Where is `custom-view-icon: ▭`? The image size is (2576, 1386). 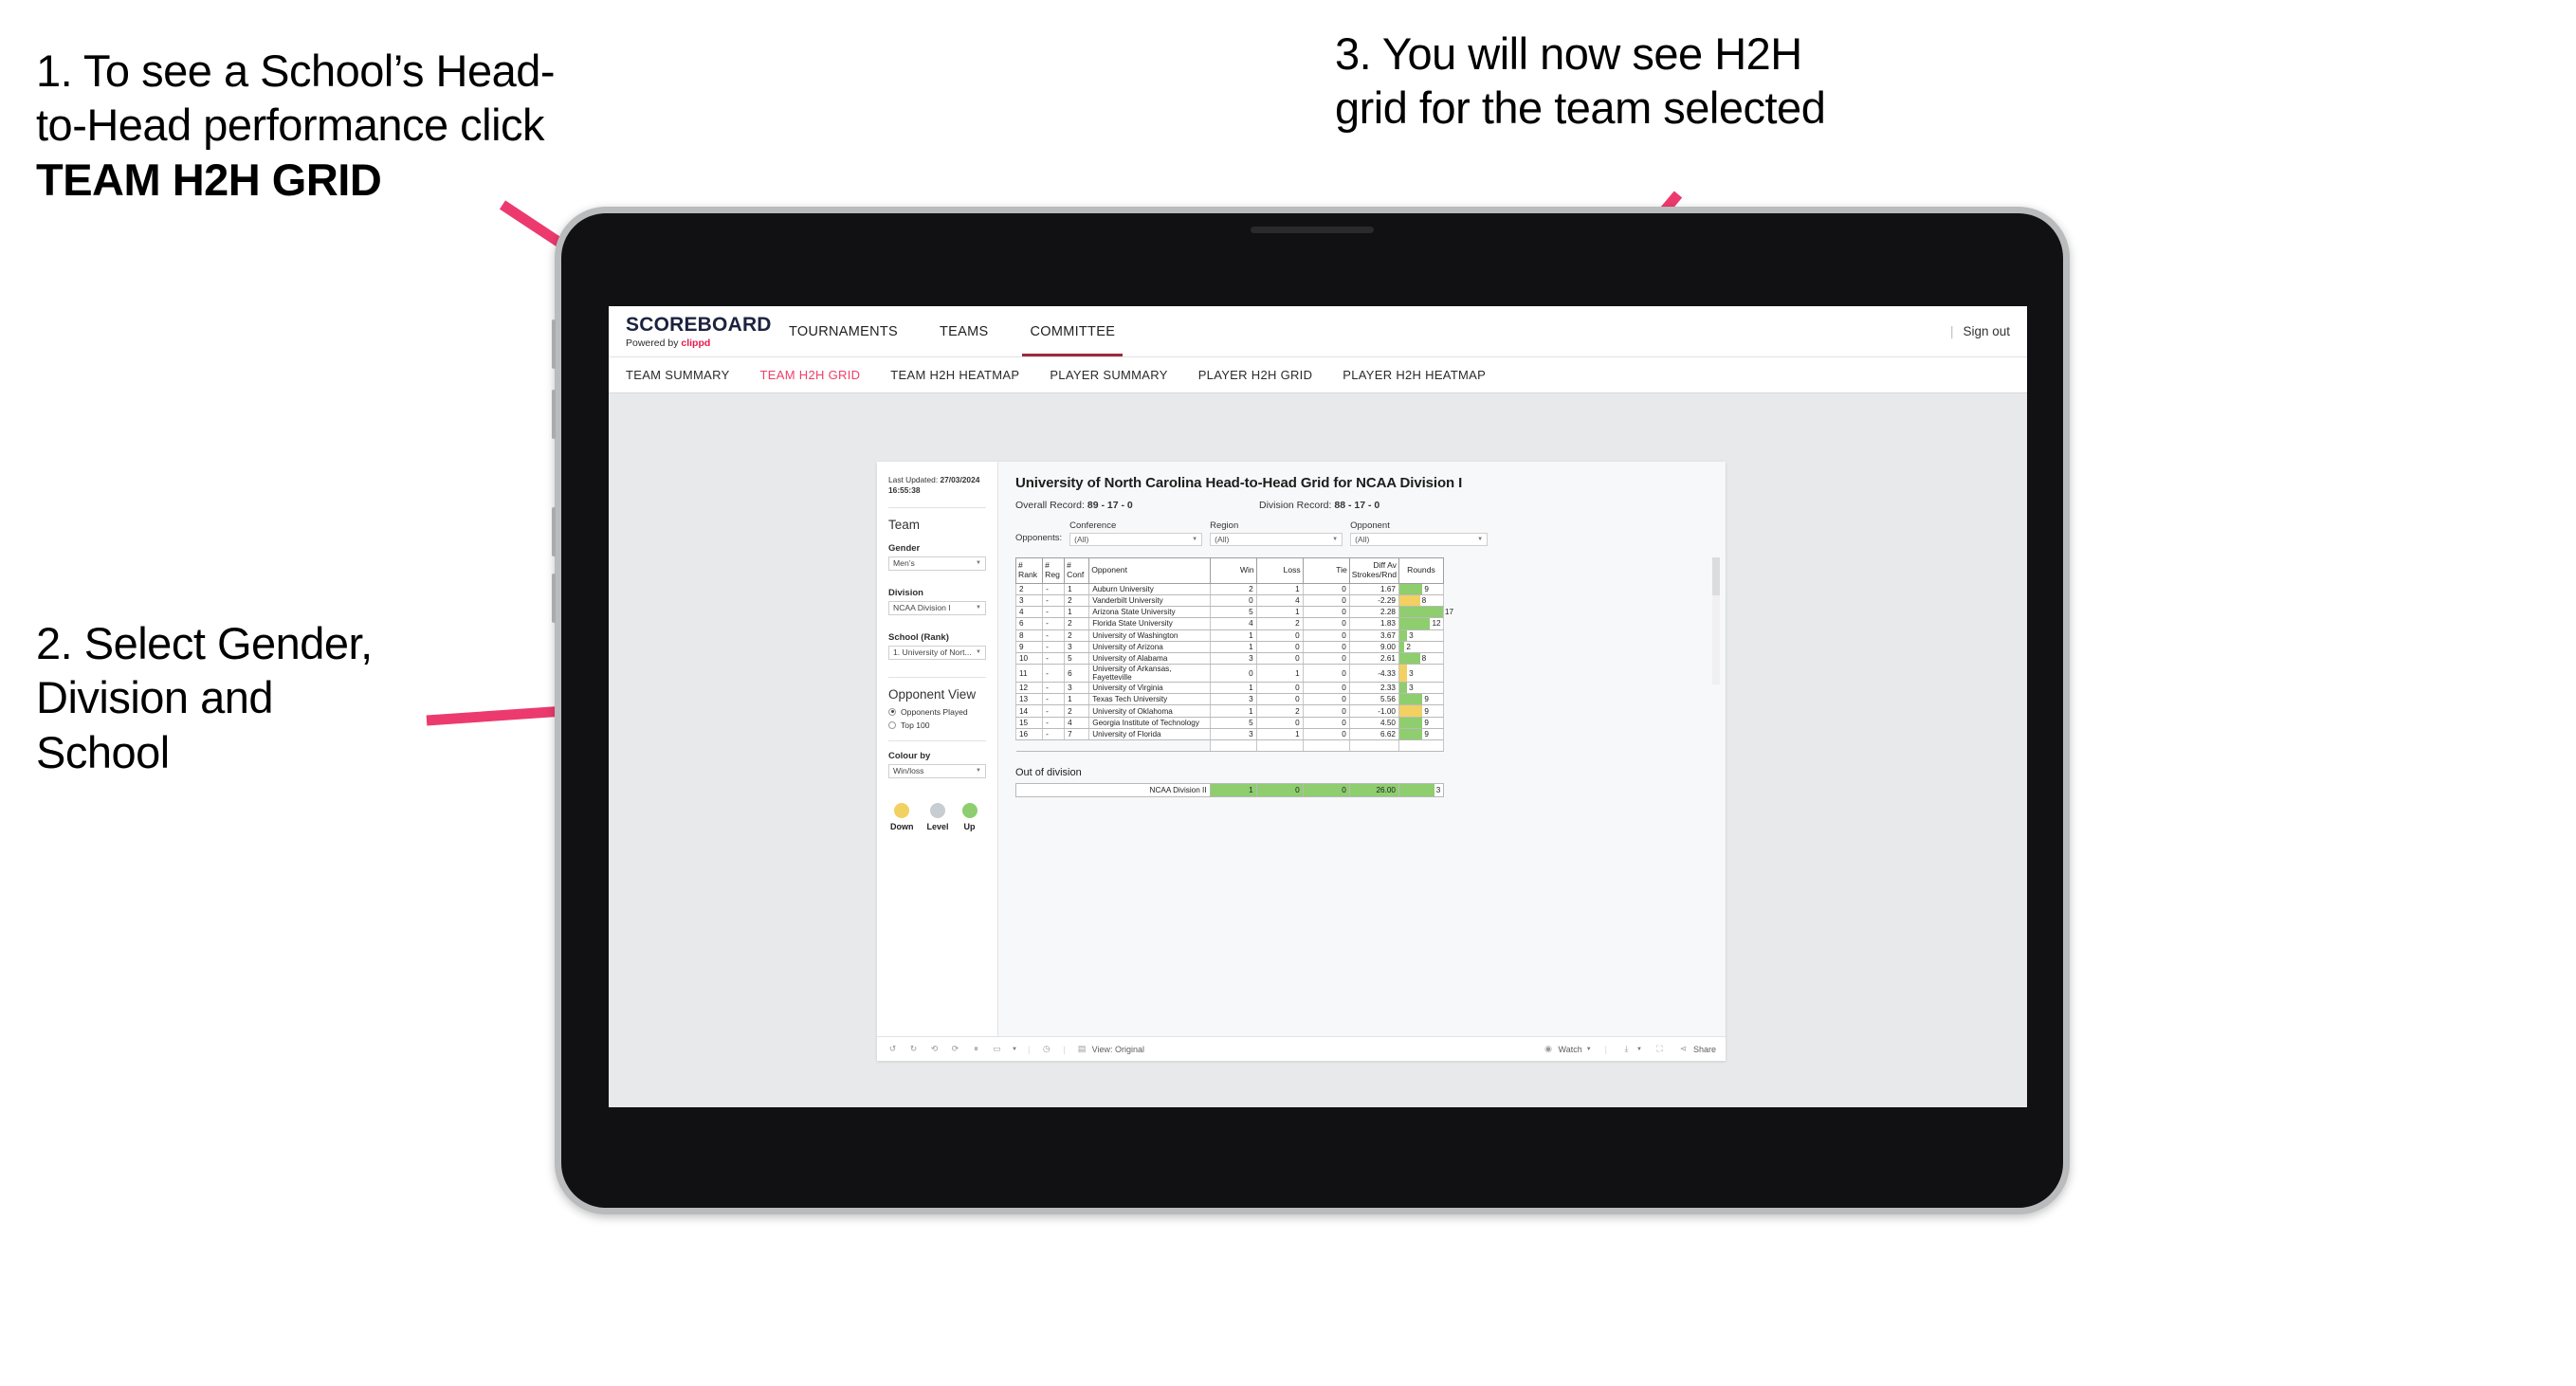 custom-view-icon: ▭ is located at coordinates (997, 1049).